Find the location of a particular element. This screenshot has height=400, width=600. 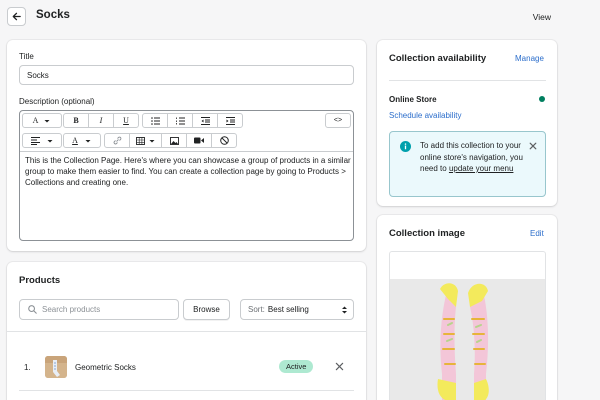

numbered-list-icon is located at coordinates (180, 120).